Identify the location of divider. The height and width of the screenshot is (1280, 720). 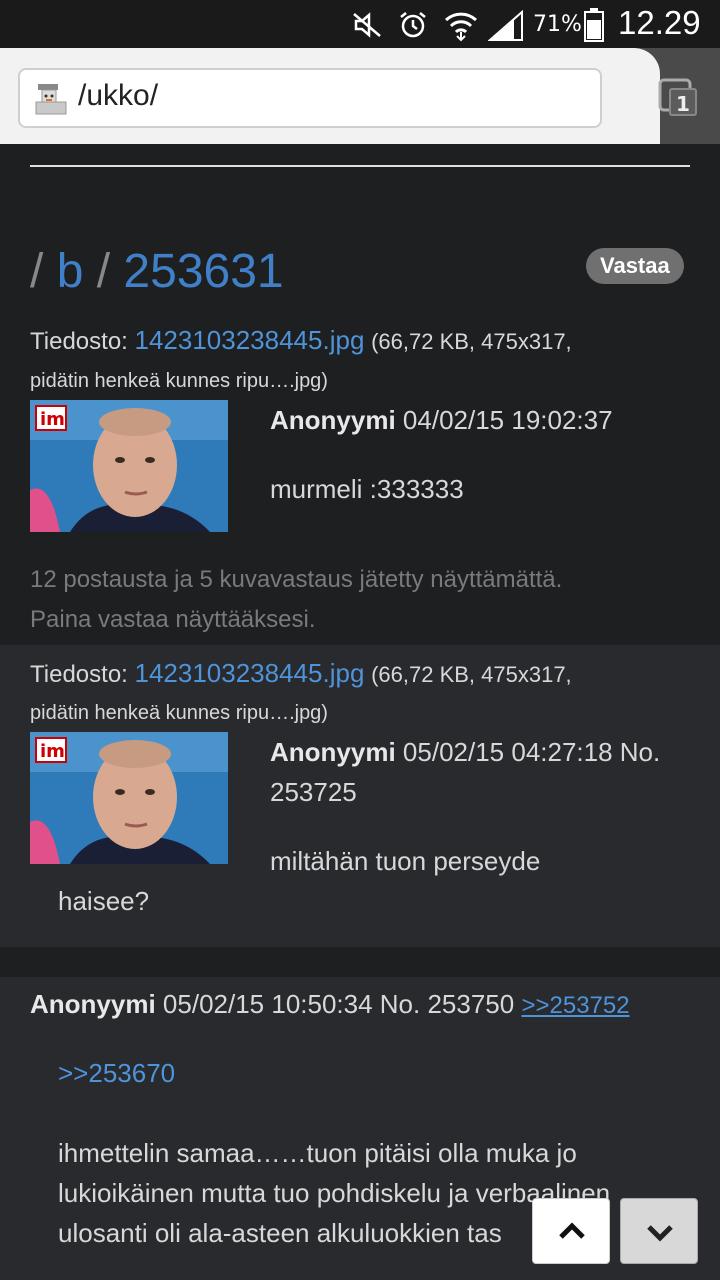
(360, 166).